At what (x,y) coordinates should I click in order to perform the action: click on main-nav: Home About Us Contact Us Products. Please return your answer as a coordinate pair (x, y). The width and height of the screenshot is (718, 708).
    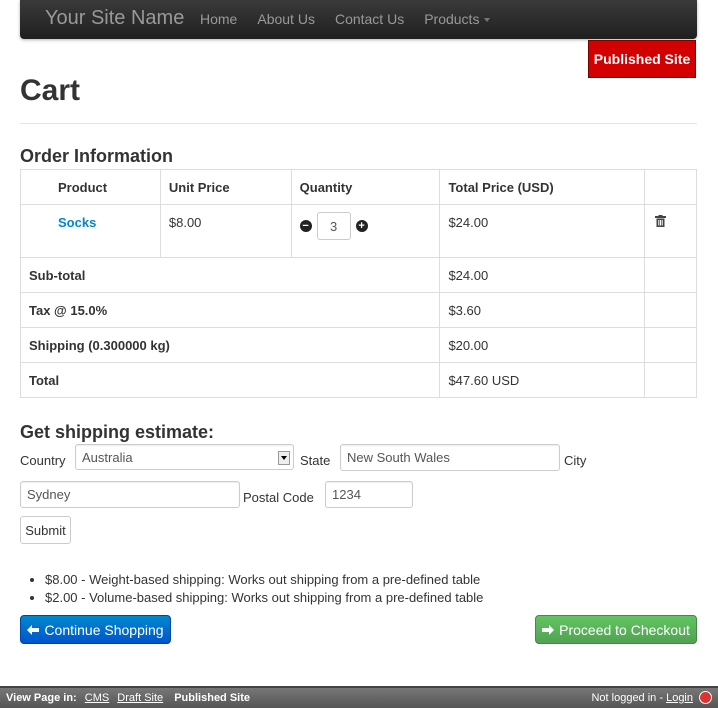
    Looking at the image, I should click on (345, 19).